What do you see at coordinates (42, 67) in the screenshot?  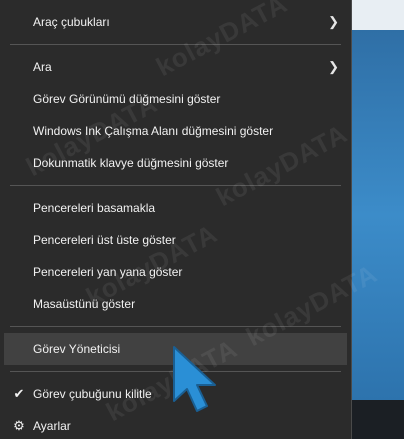 I see `menu-item-label: Ara` at bounding box center [42, 67].